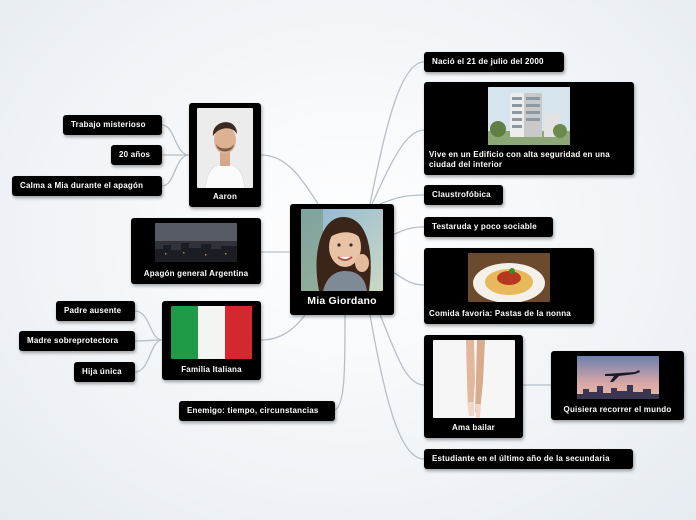 Image resolution: width=696 pixels, height=520 pixels. I want to click on italian-flag-image, so click(211, 332).